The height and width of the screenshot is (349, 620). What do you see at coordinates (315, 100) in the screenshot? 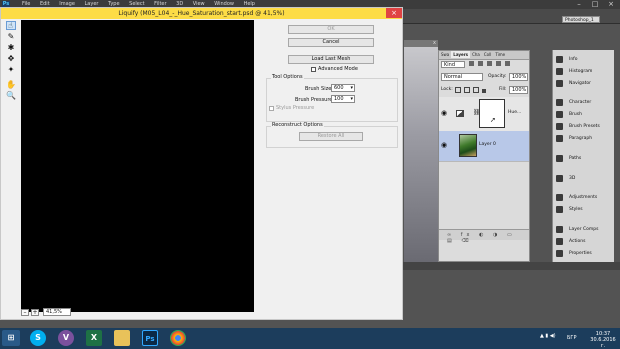
I see `brush-pressure-label: Brush Pressure:` at bounding box center [315, 100].